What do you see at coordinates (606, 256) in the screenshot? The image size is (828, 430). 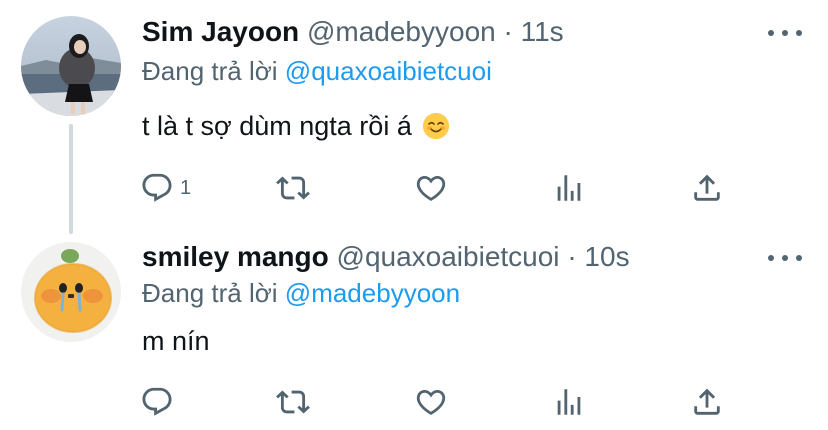 I see `timestamp: 10s` at bounding box center [606, 256].